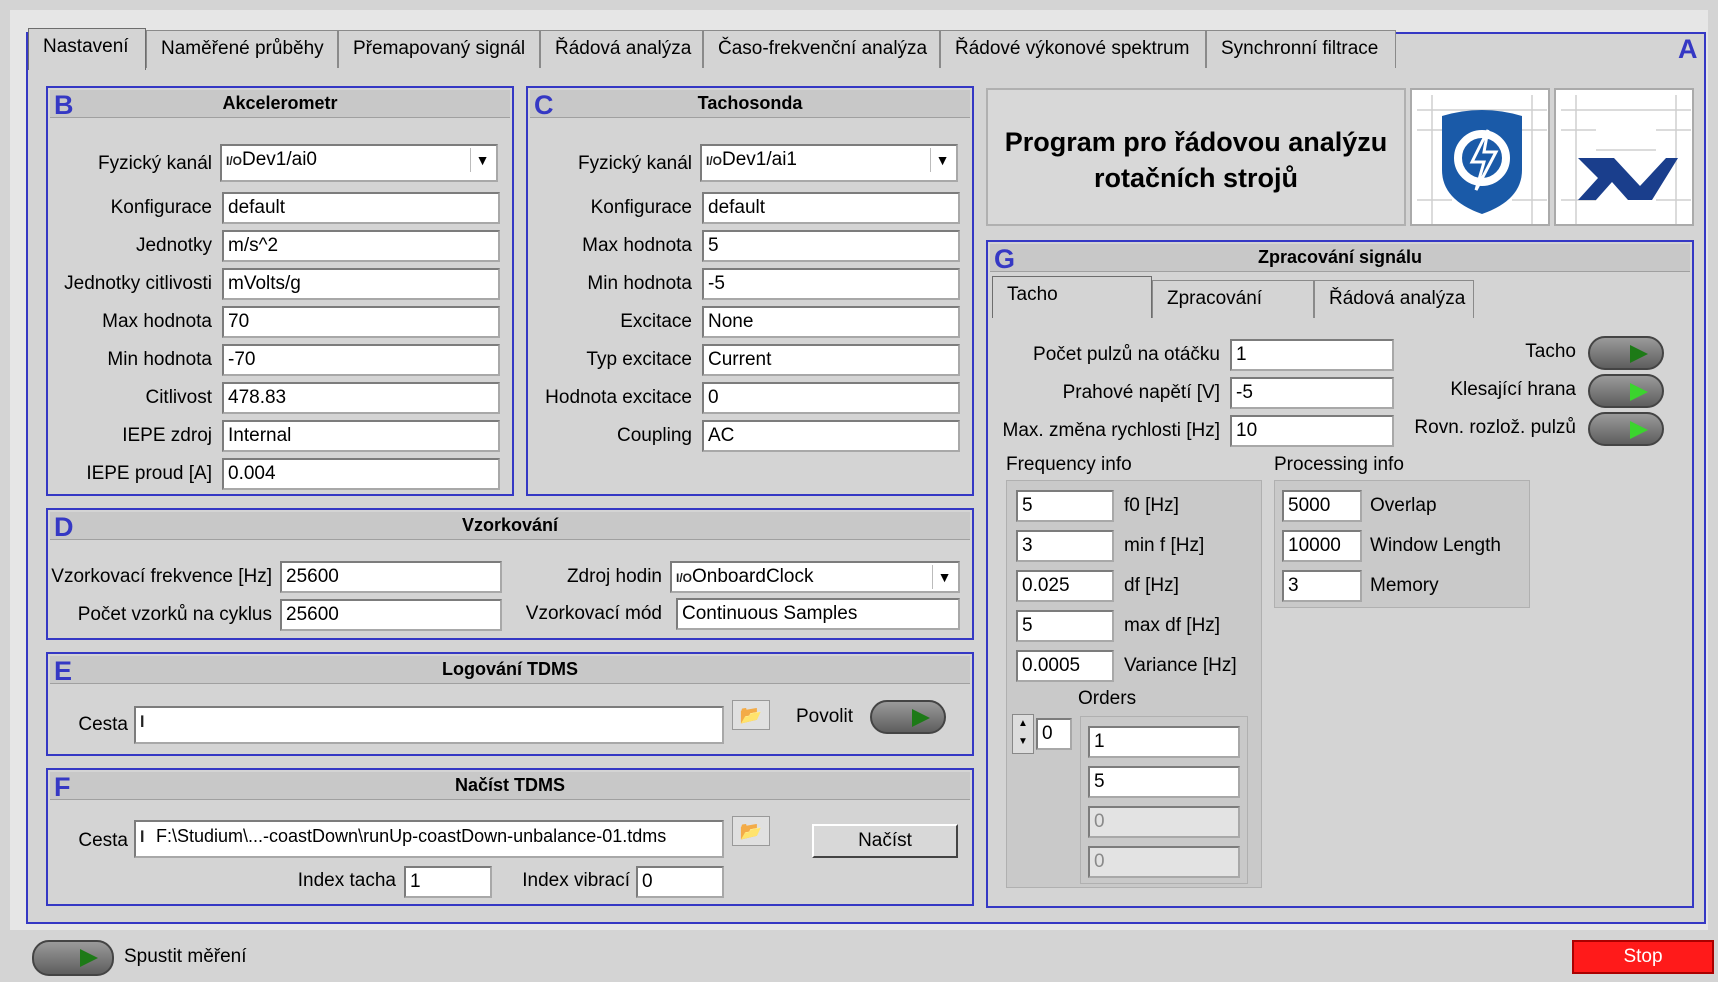  What do you see at coordinates (1403, 505) in the screenshot?
I see `processing-info-label: Overlap` at bounding box center [1403, 505].